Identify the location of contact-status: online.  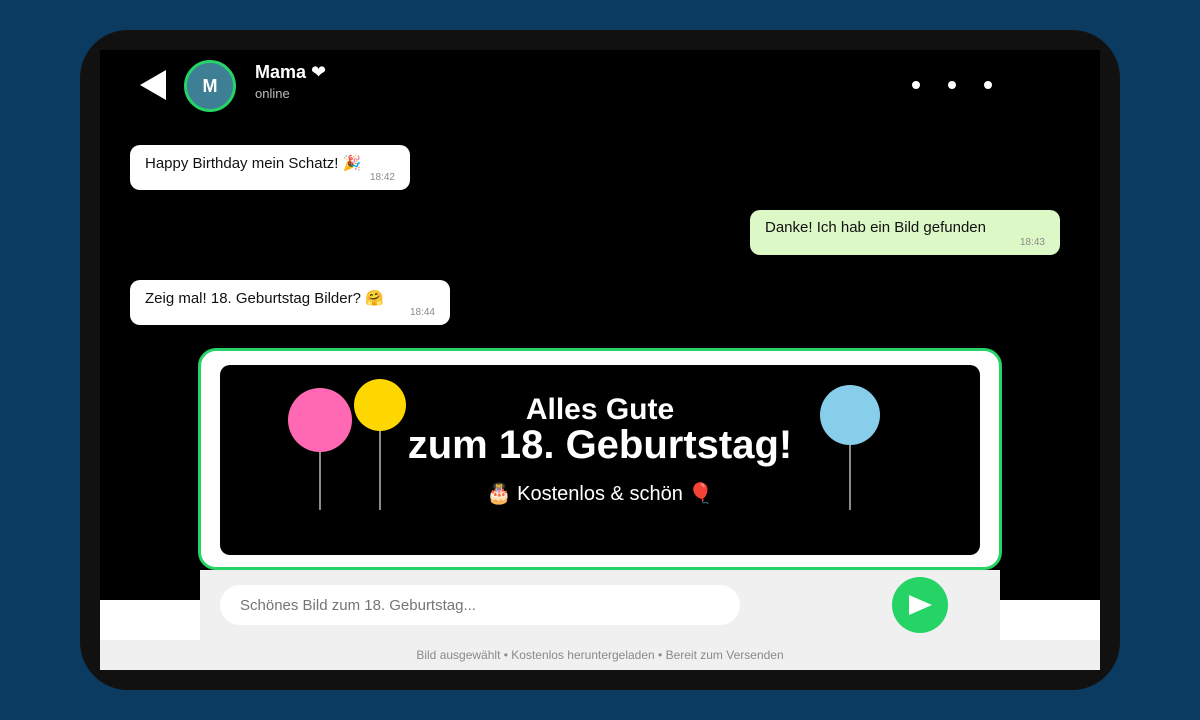
(272, 93).